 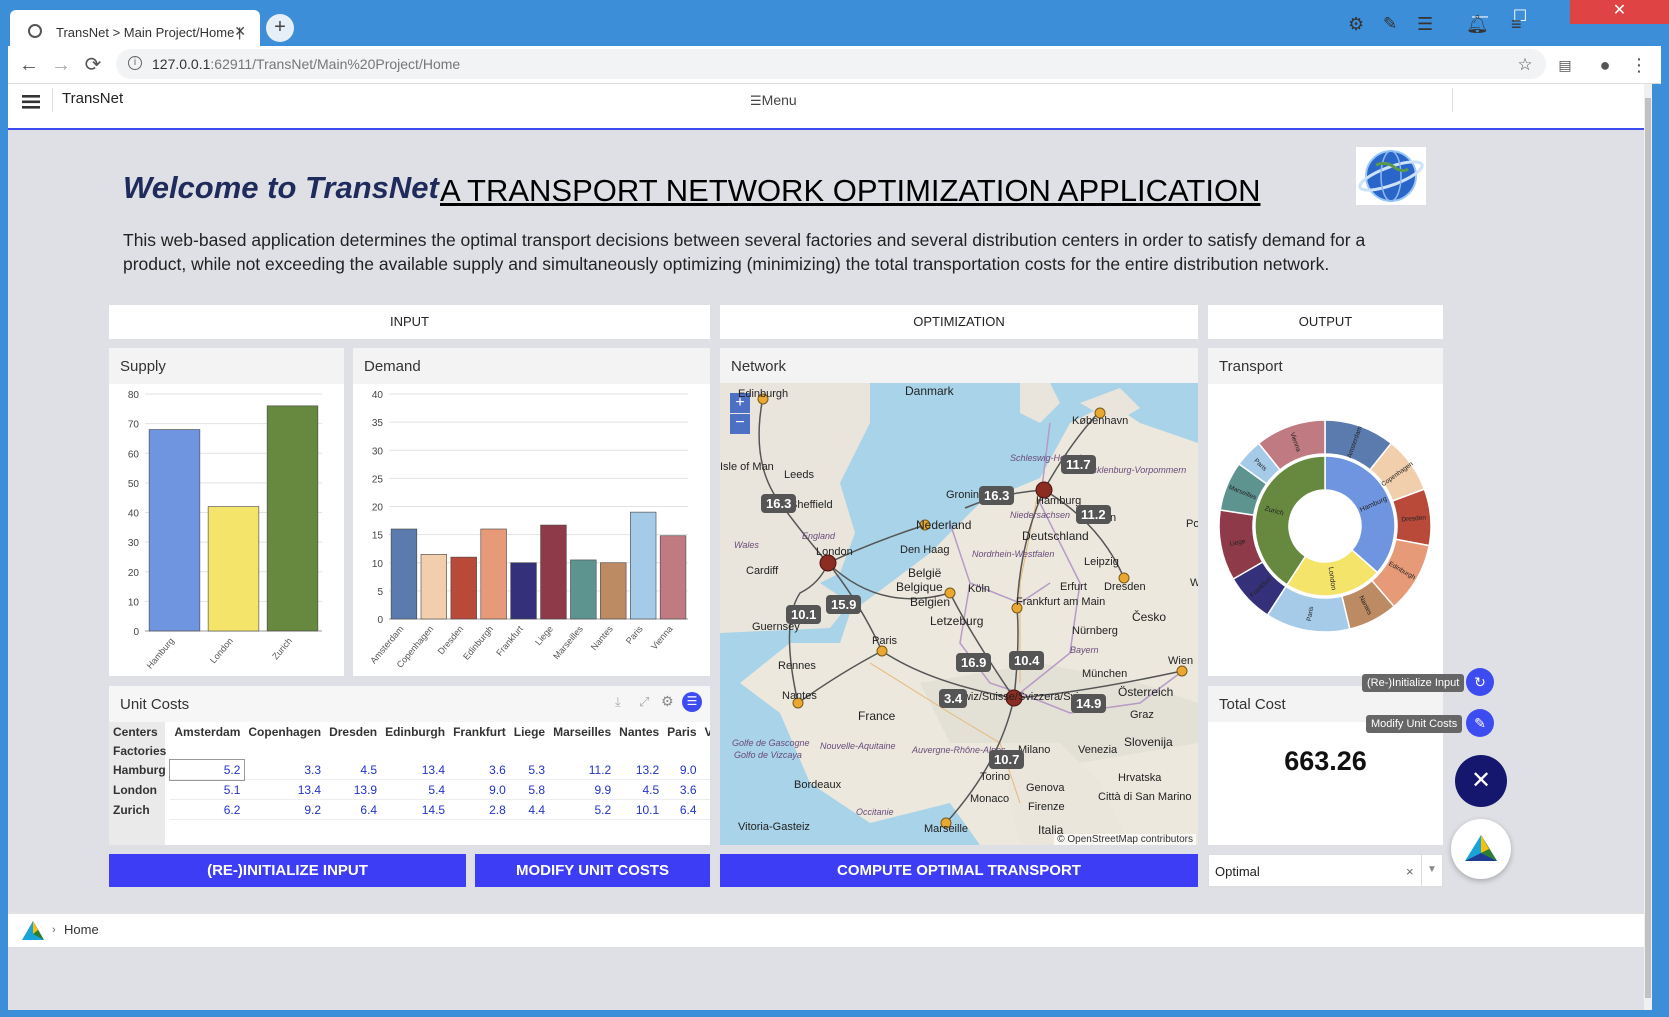 I want to click on map-label: Köln, so click(x=979, y=589).